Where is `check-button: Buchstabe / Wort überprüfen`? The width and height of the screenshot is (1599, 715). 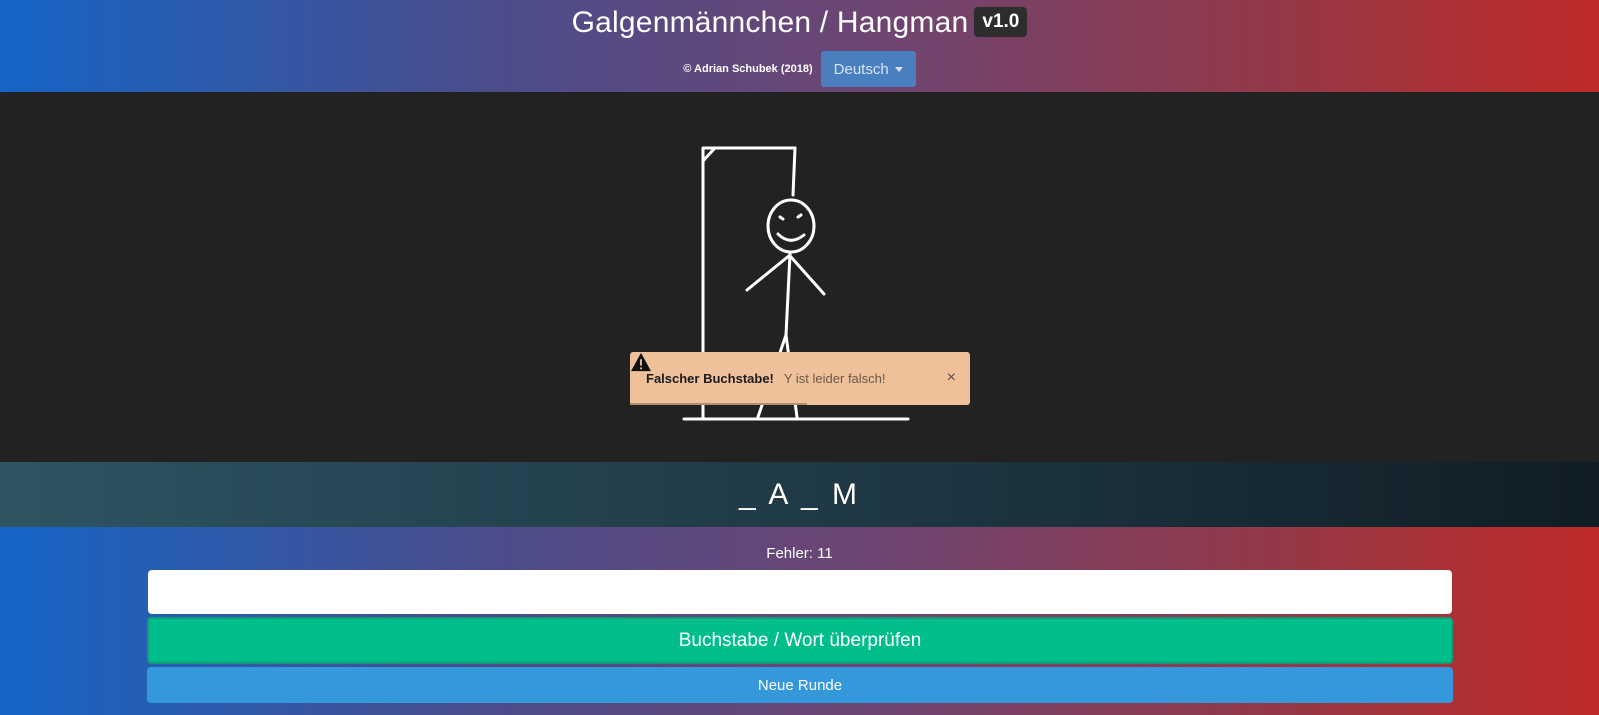
check-button: Buchstabe / Wort überprüfen is located at coordinates (800, 640).